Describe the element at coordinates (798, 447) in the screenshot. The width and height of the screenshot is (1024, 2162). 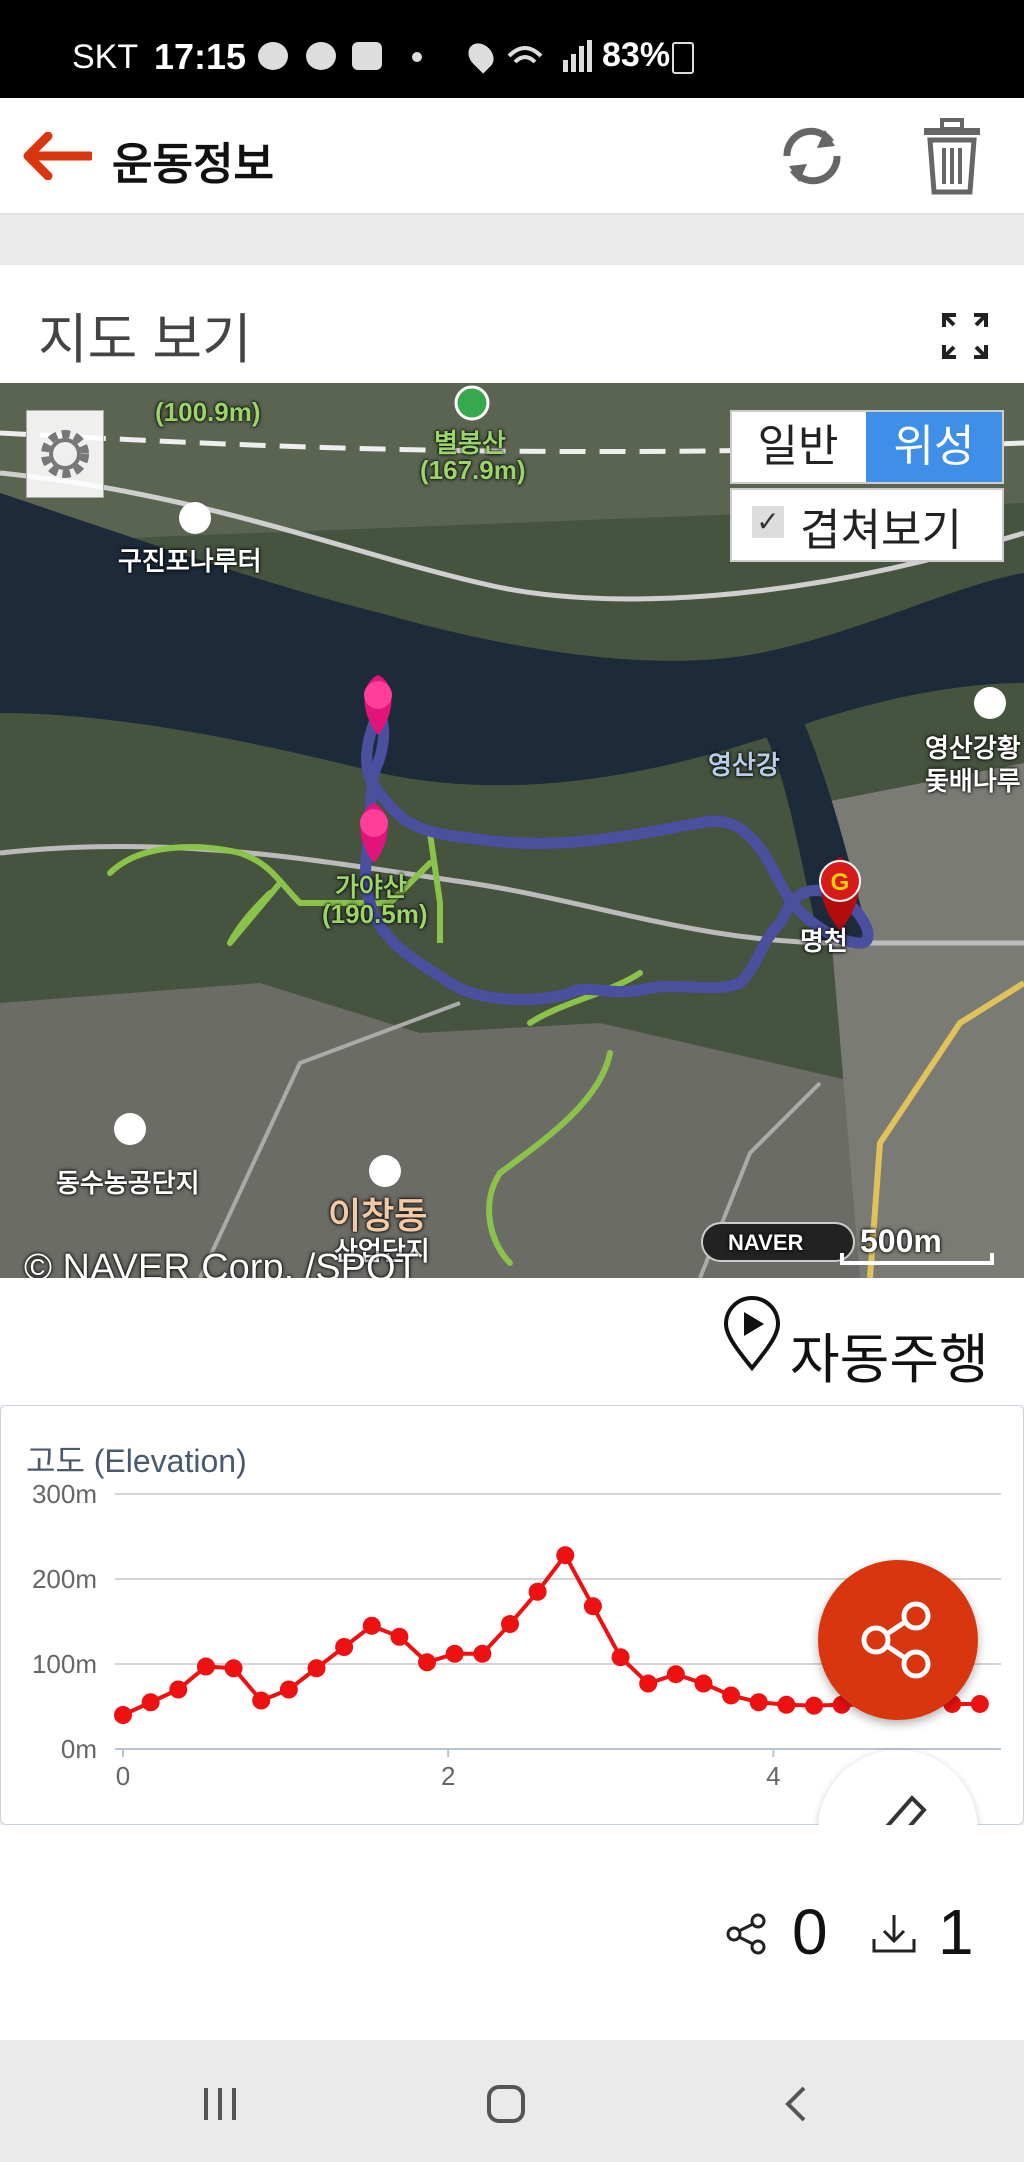
I see `map-type-normal-tab: 일반` at that location.